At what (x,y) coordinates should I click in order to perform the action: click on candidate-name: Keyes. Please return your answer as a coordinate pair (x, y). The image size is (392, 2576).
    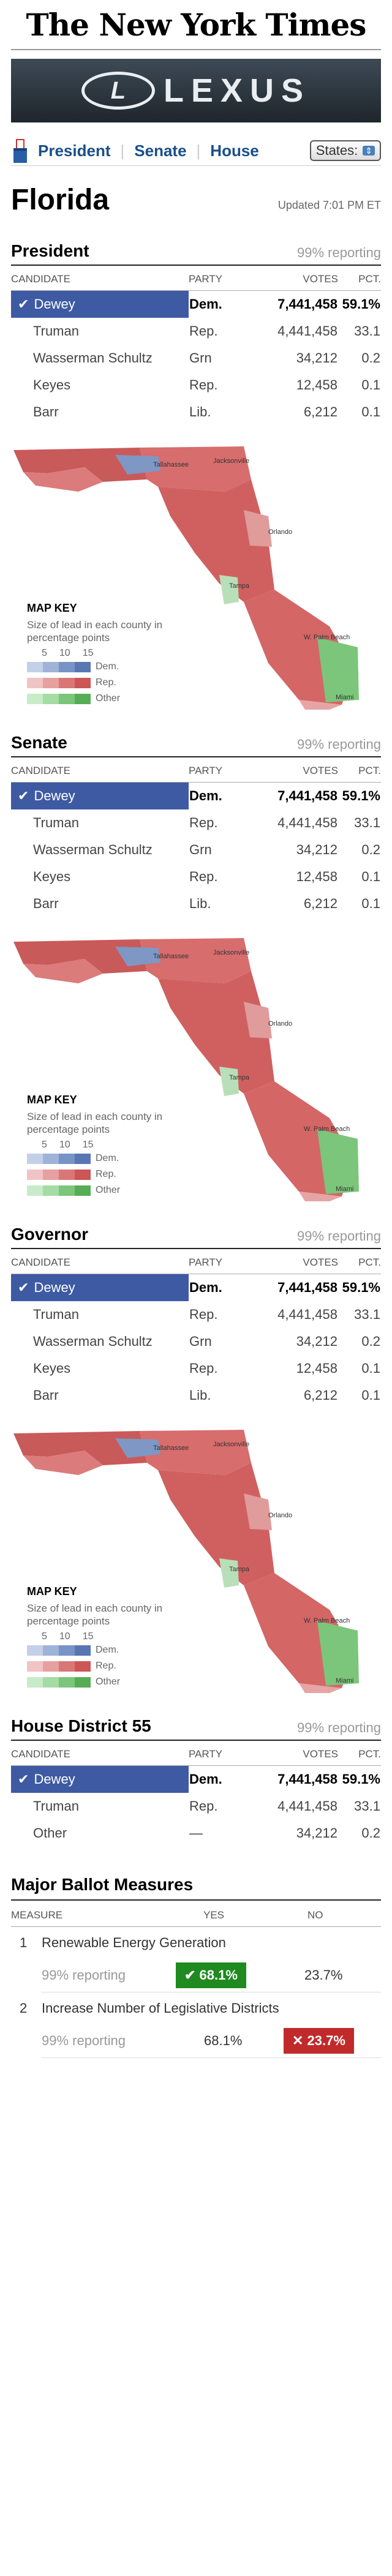
    Looking at the image, I should click on (52, 876).